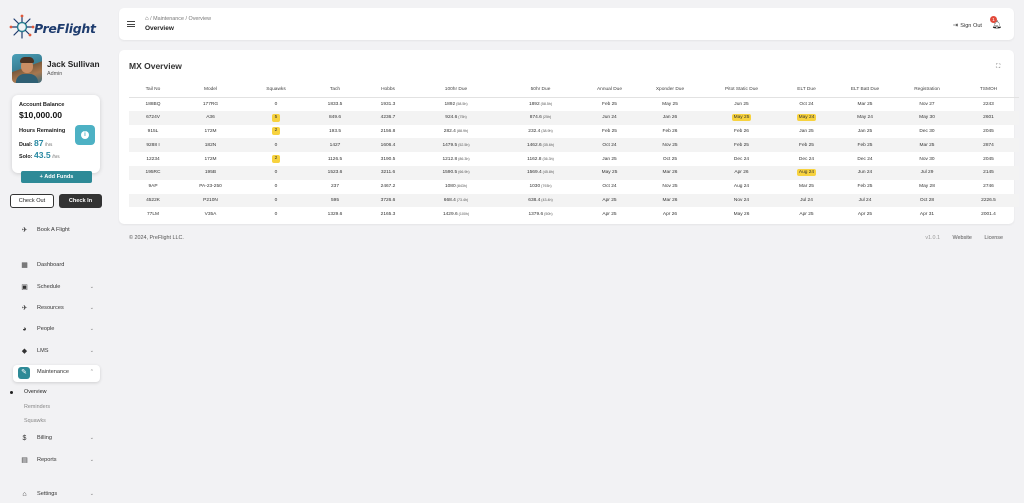  I want to click on table-cell: 12234, so click(153, 159).